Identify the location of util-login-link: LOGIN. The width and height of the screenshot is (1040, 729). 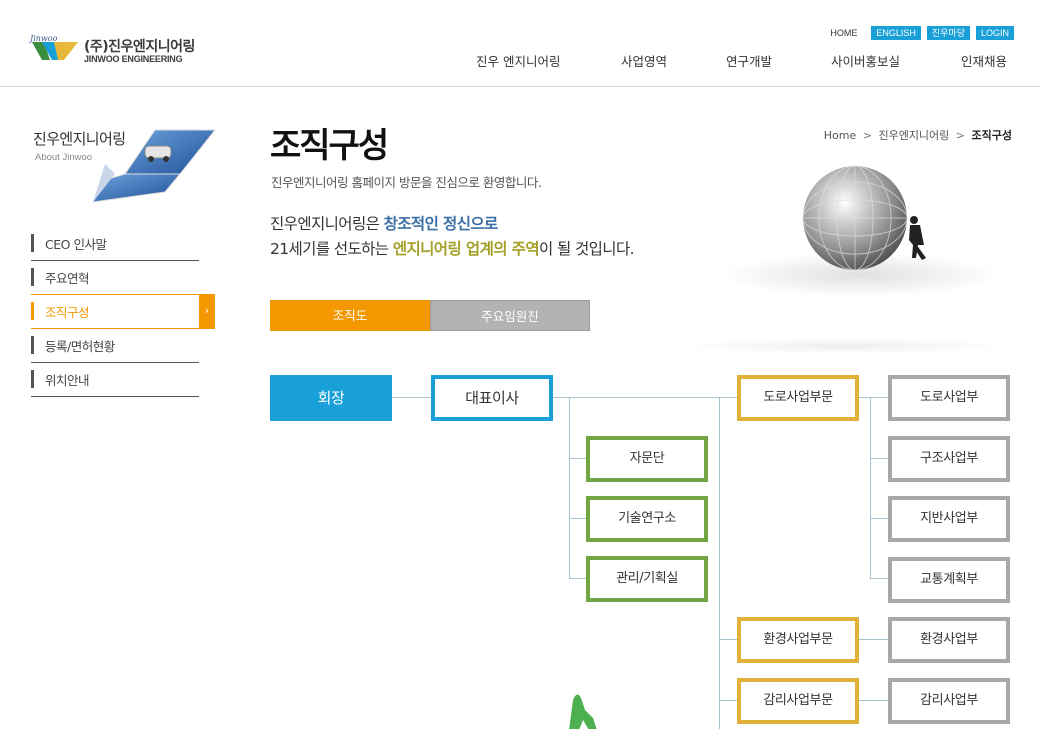
(994, 33).